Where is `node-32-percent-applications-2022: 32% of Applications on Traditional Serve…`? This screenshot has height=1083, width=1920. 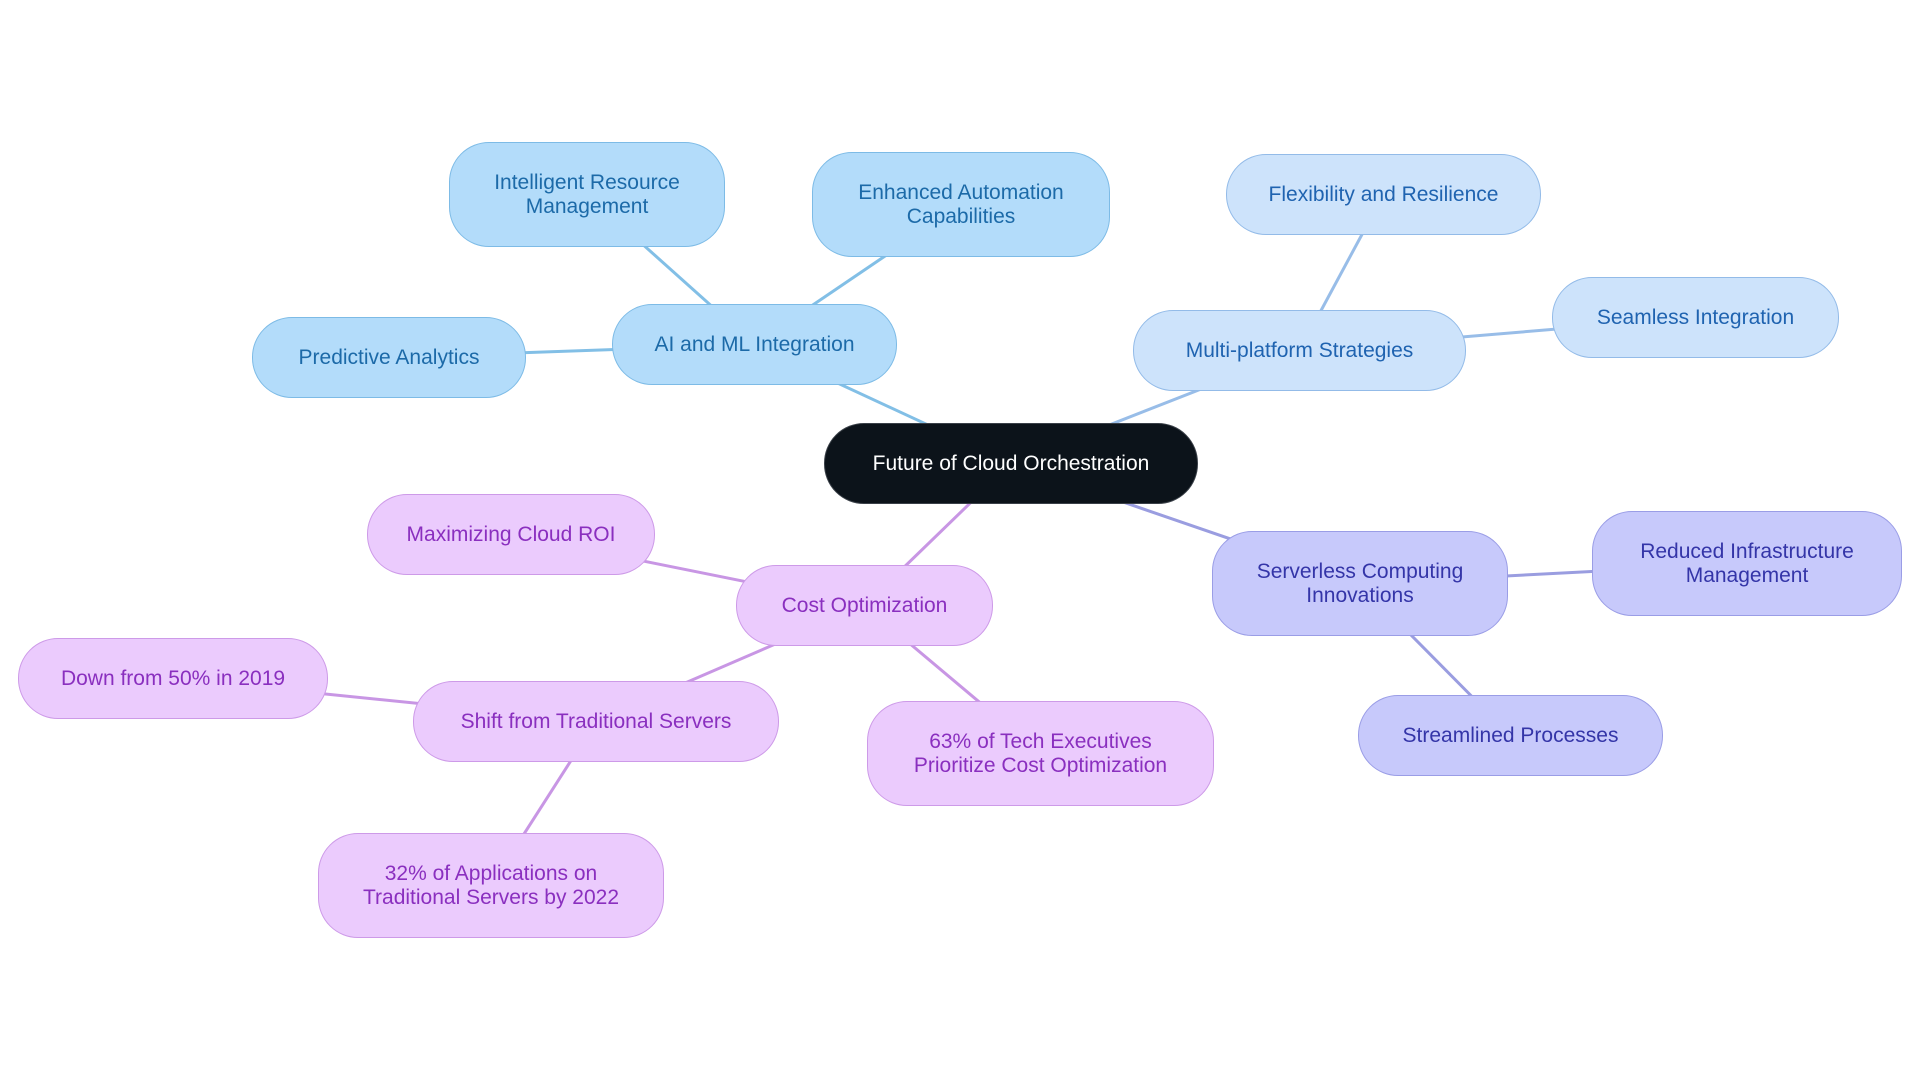 node-32-percent-applications-2022: 32% of Applications on Traditional Serve… is located at coordinates (491, 885).